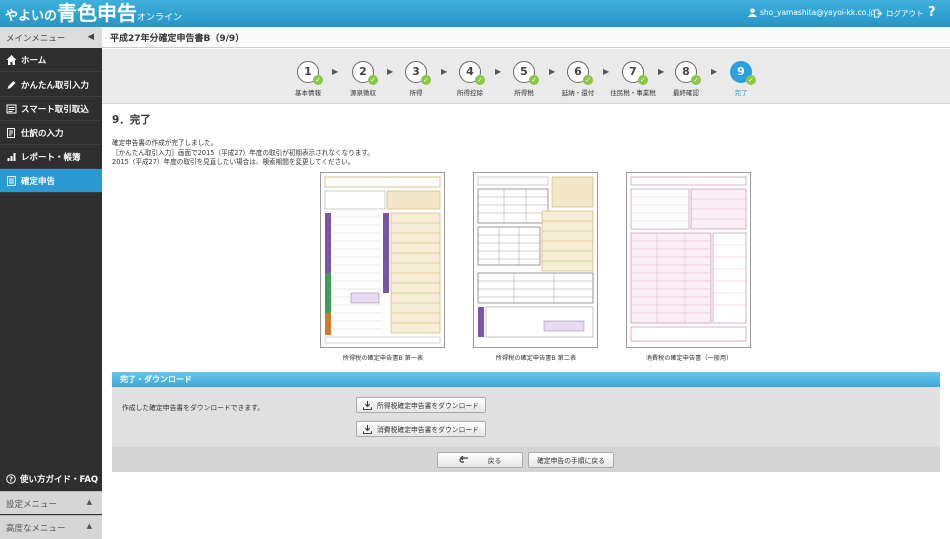 This screenshot has width=950, height=539. What do you see at coordinates (34, 60) in the screenshot?
I see `sidebar-item-label: ホーム` at bounding box center [34, 60].